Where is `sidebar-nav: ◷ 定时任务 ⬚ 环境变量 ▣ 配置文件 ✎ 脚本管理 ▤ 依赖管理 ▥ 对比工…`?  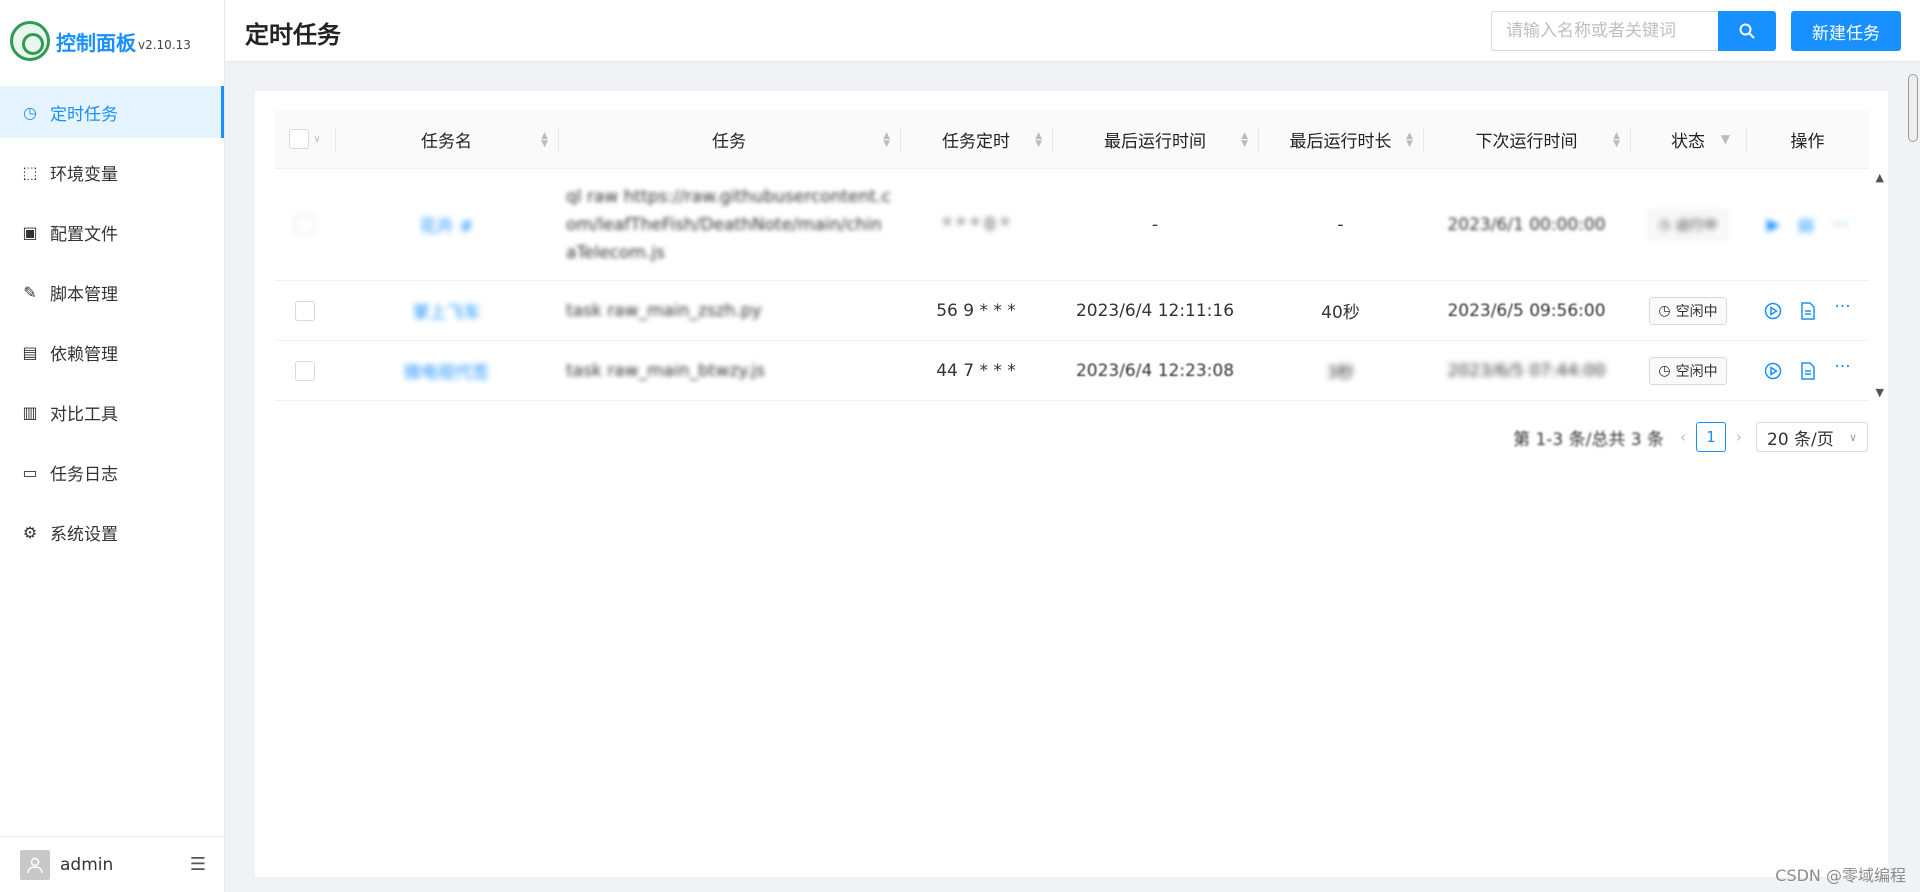
sidebar-nav: ◷ 定时任务 ⬚ 环境变量 ▣ 配置文件 ✎ 脚本管理 ▤ 依赖管理 ▥ 对比工… is located at coordinates (112, 322).